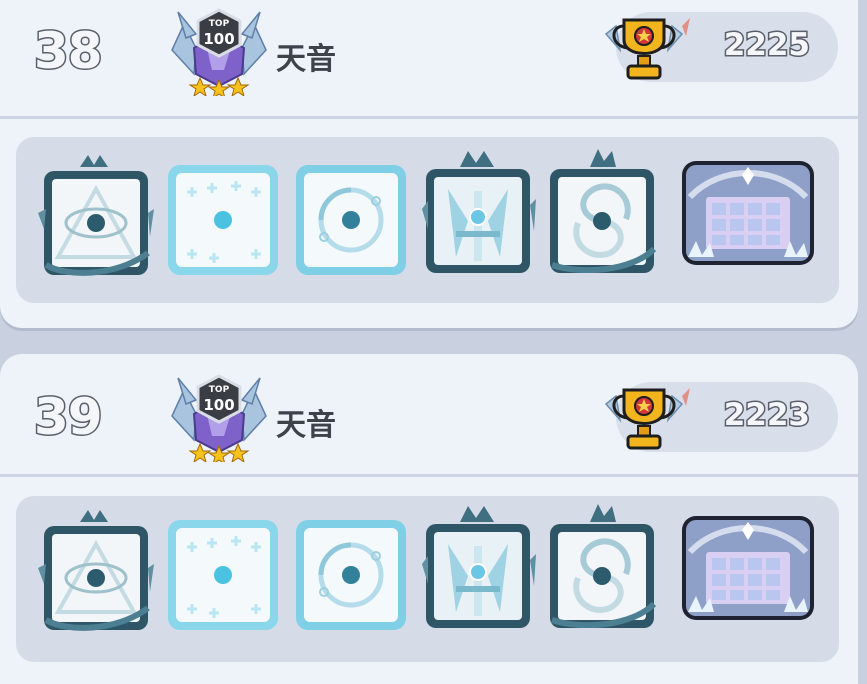  Describe the element at coordinates (766, 45) in the screenshot. I see `trophy-score: 2225` at that location.